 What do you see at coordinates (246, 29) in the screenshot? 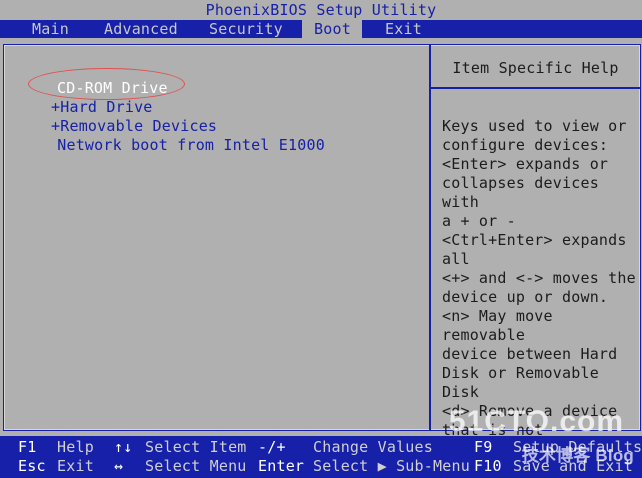
I see `tab-security: Security` at bounding box center [246, 29].